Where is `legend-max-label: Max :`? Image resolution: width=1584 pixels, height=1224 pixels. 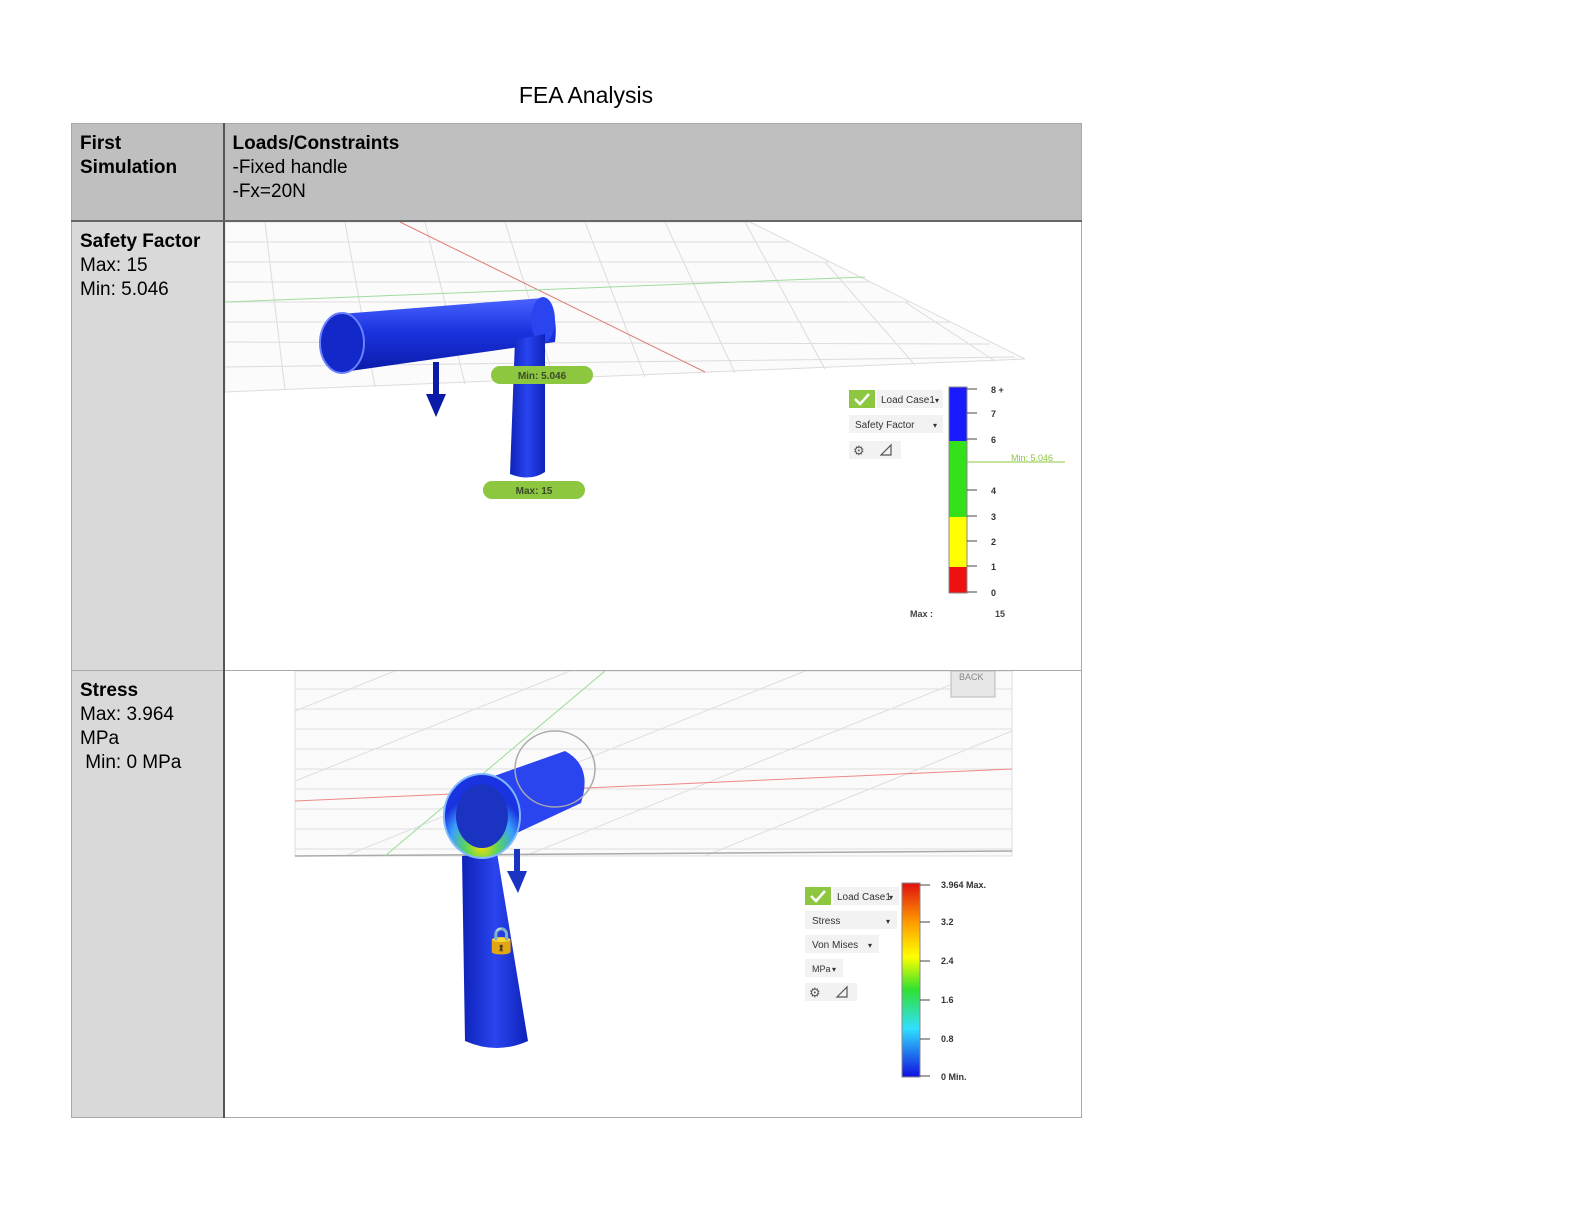
legend-max-label: Max : is located at coordinates (921, 614).